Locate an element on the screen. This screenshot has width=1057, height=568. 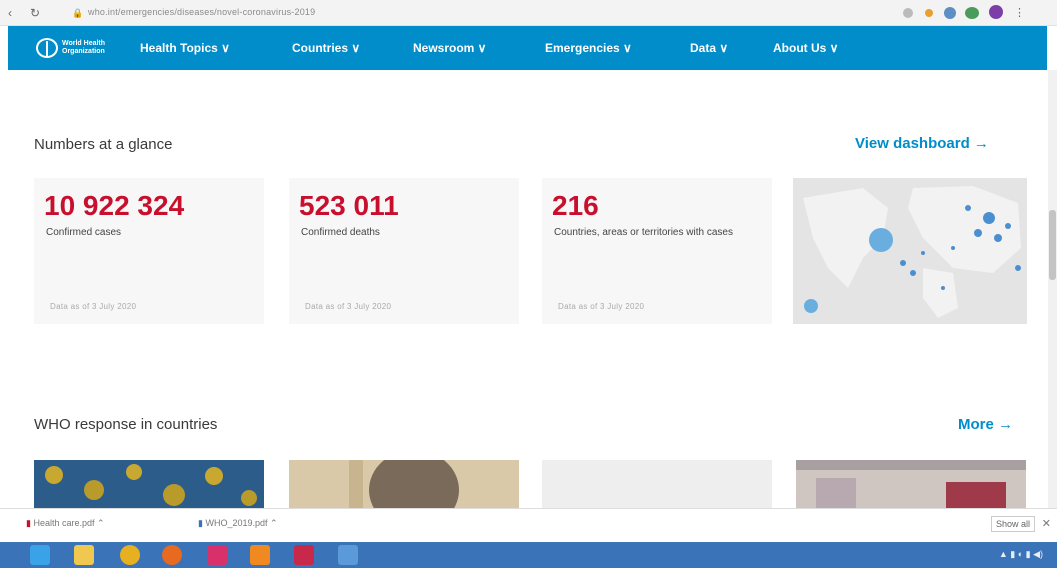
facility-photo is located at coordinates (911, 484).